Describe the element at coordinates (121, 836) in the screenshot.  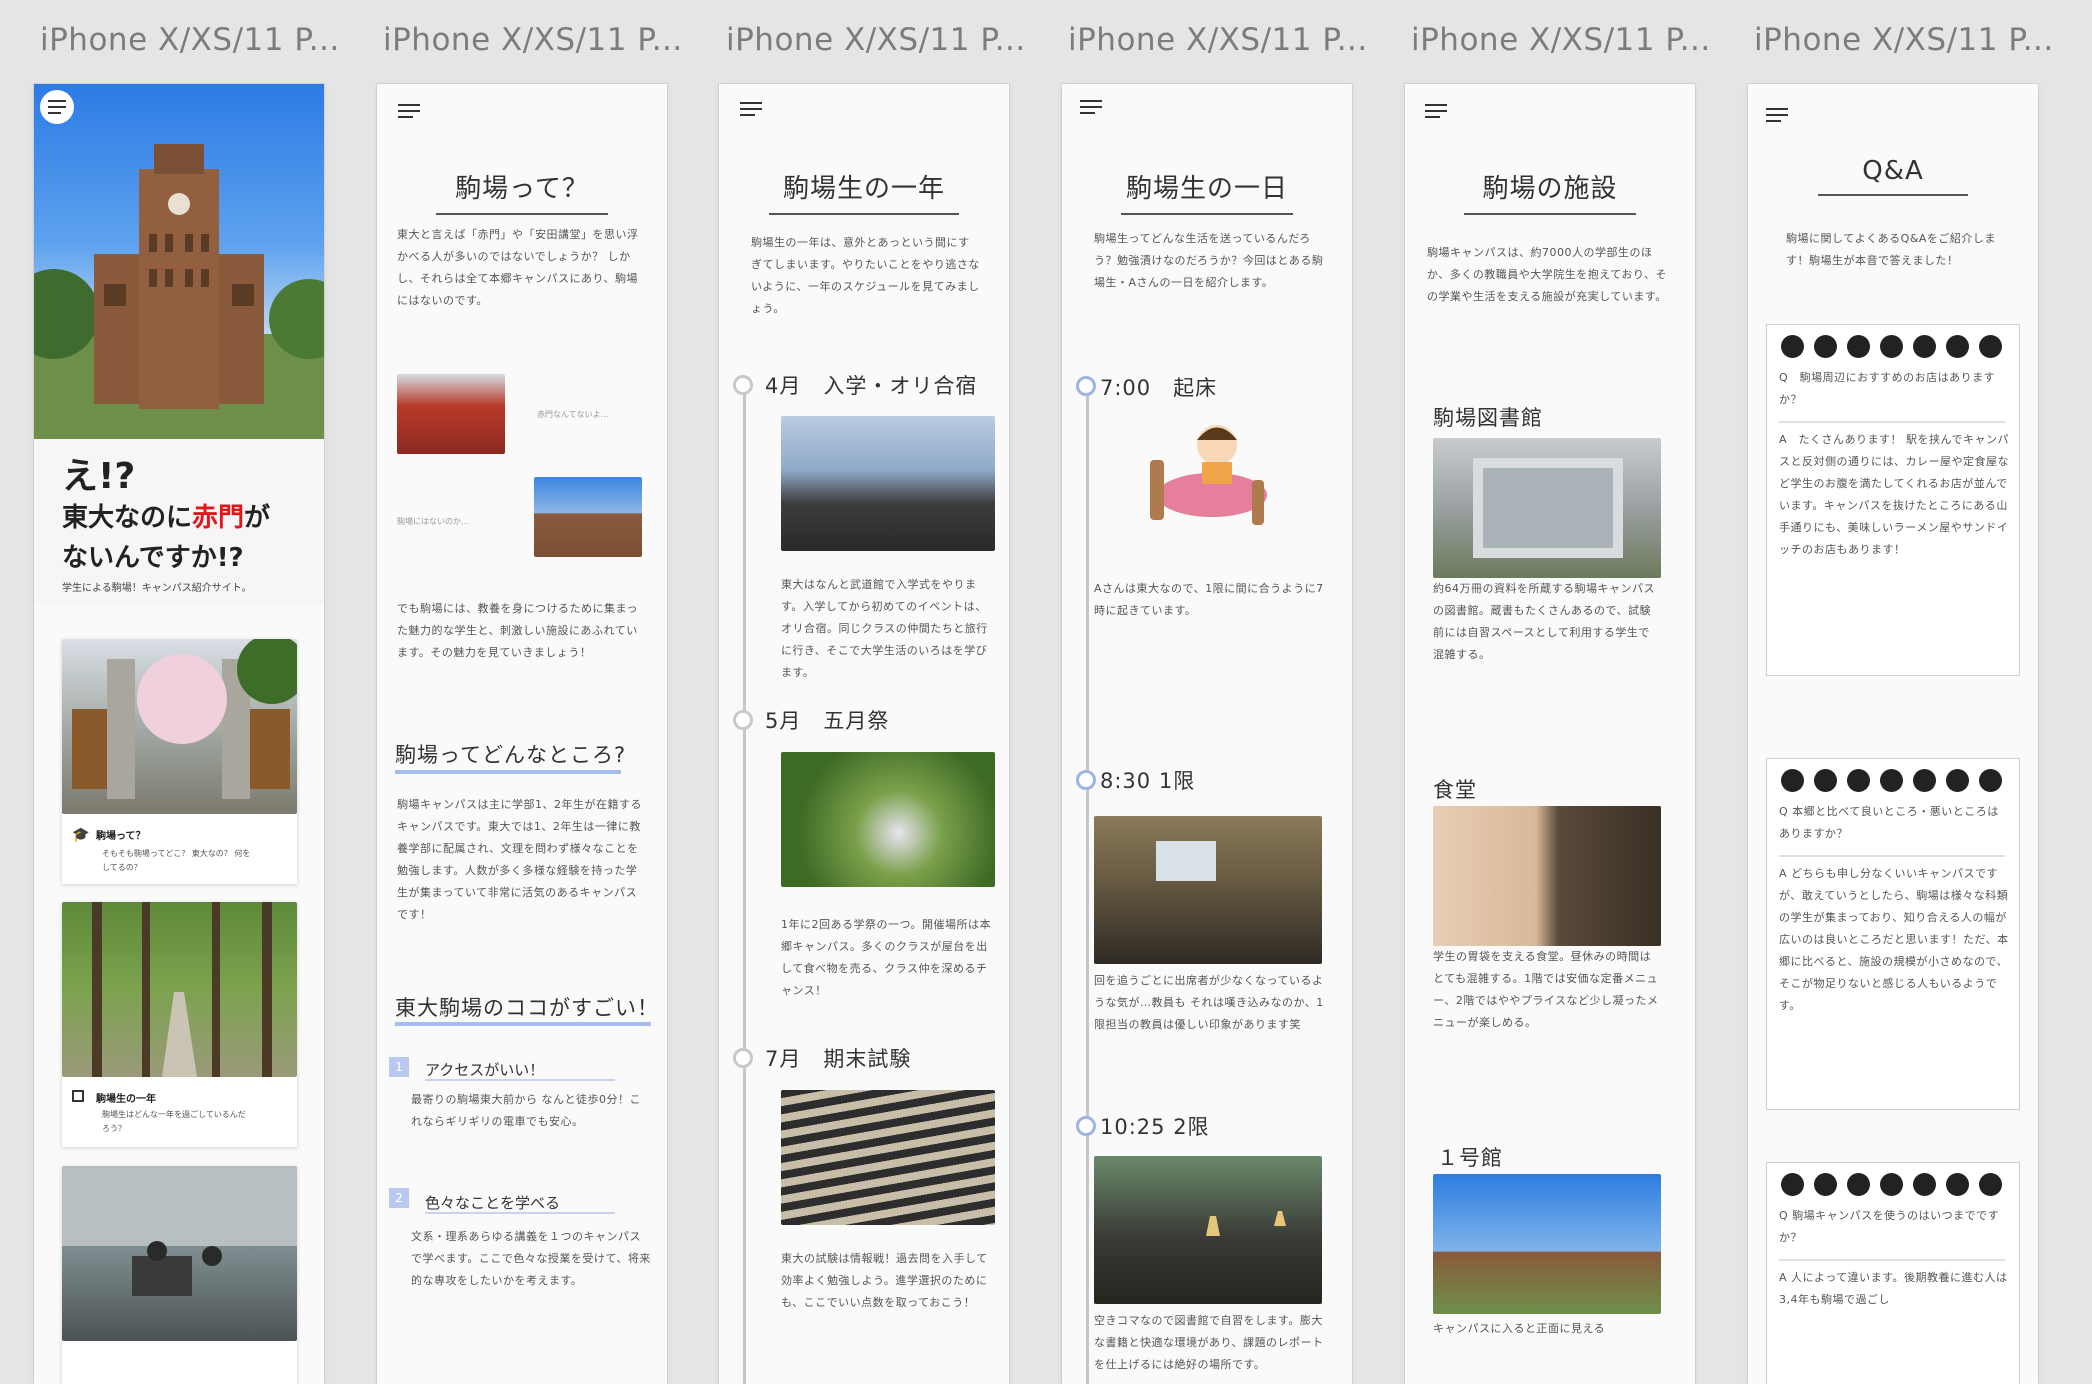
I see `card-title: 駒場って？` at that location.